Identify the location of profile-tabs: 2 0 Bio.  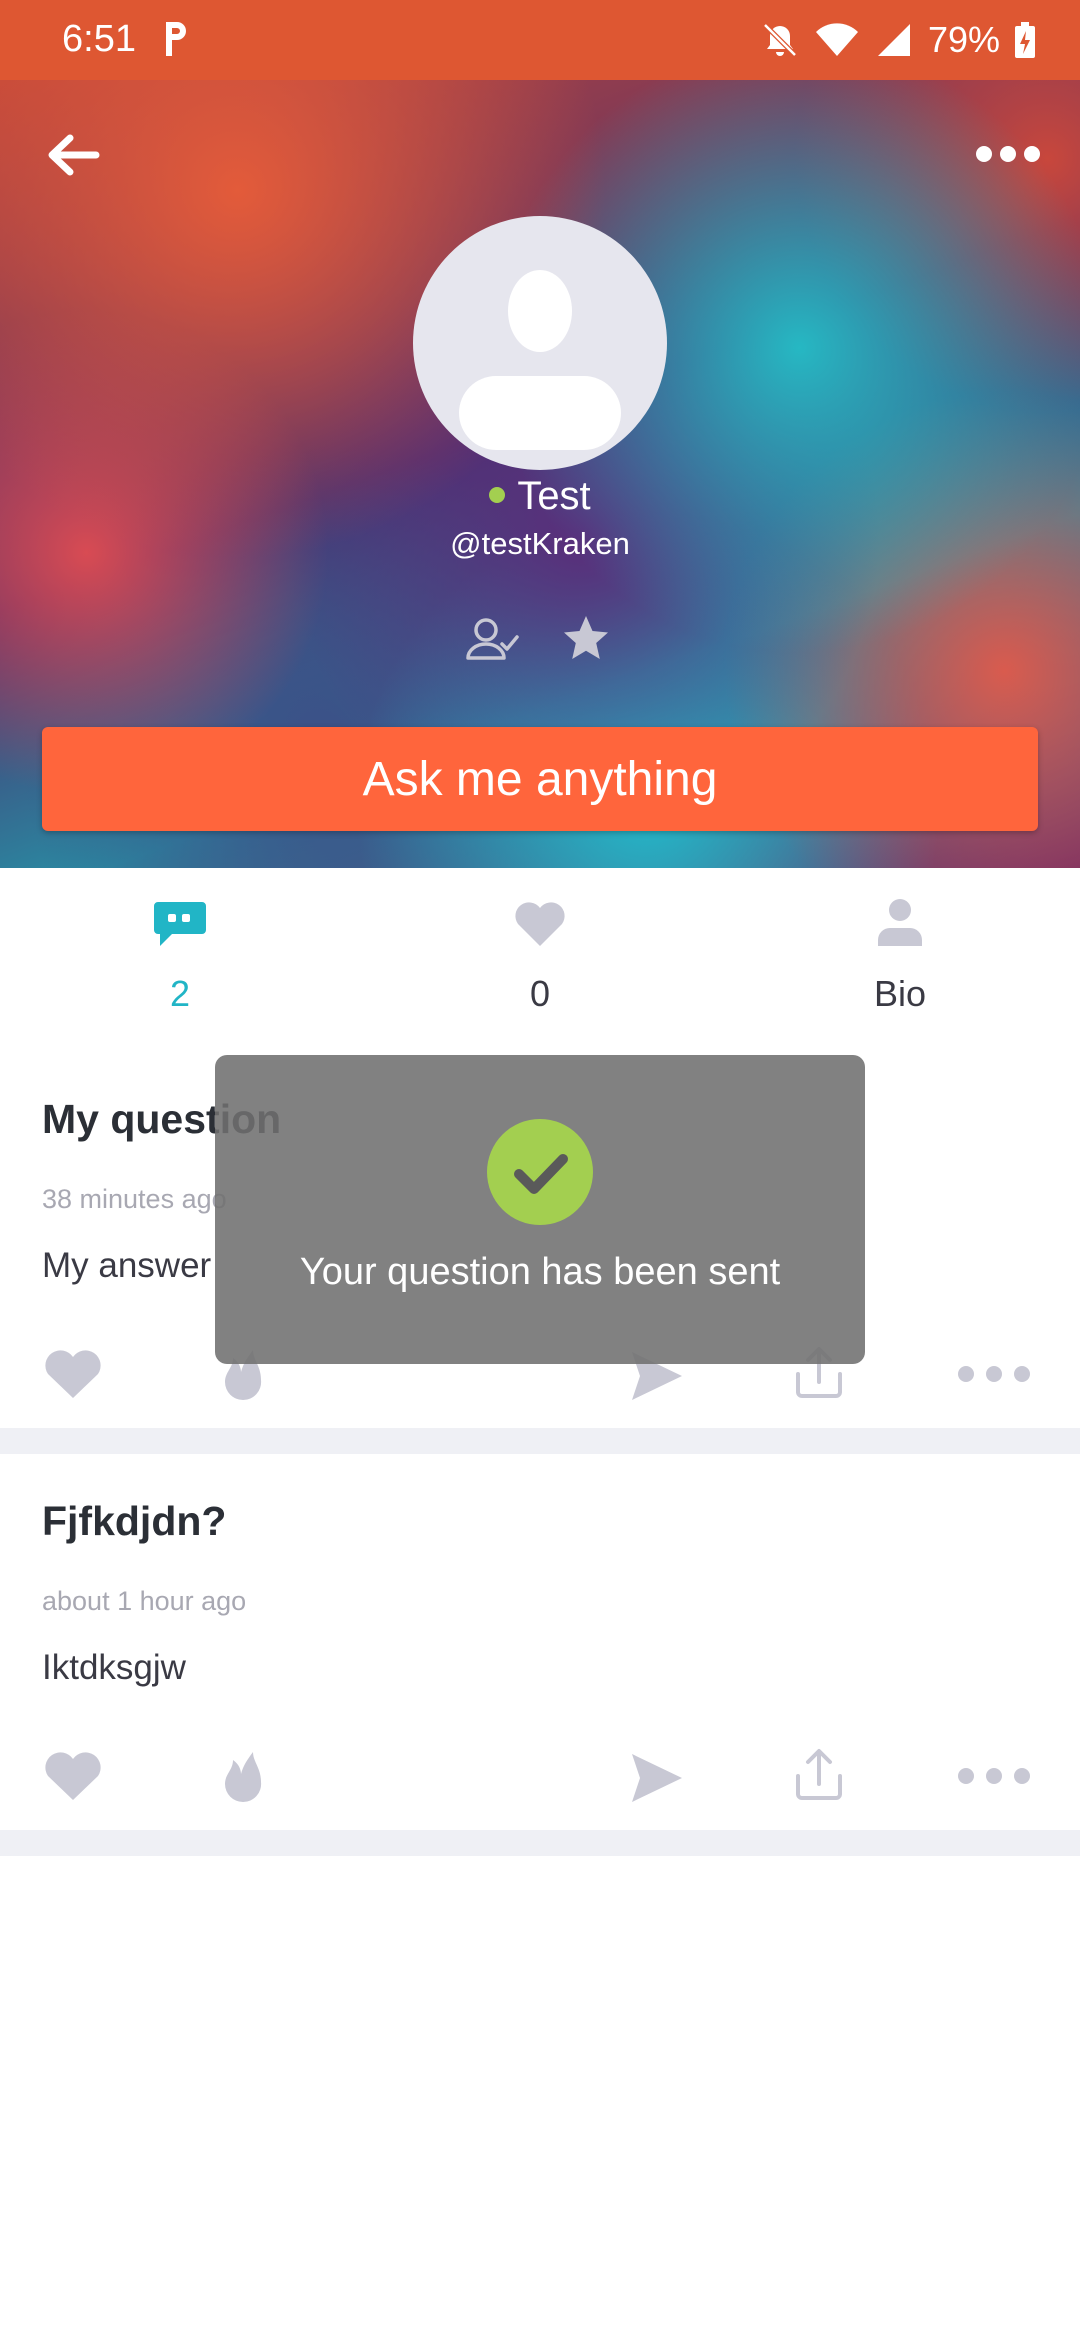
(540, 948).